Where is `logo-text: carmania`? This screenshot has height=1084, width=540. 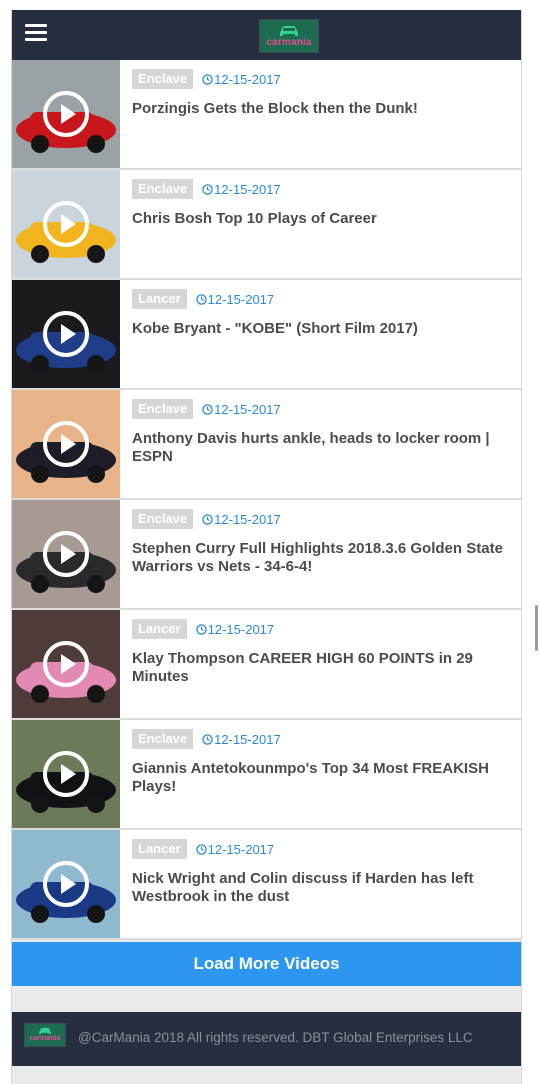 logo-text: carmania is located at coordinates (289, 42).